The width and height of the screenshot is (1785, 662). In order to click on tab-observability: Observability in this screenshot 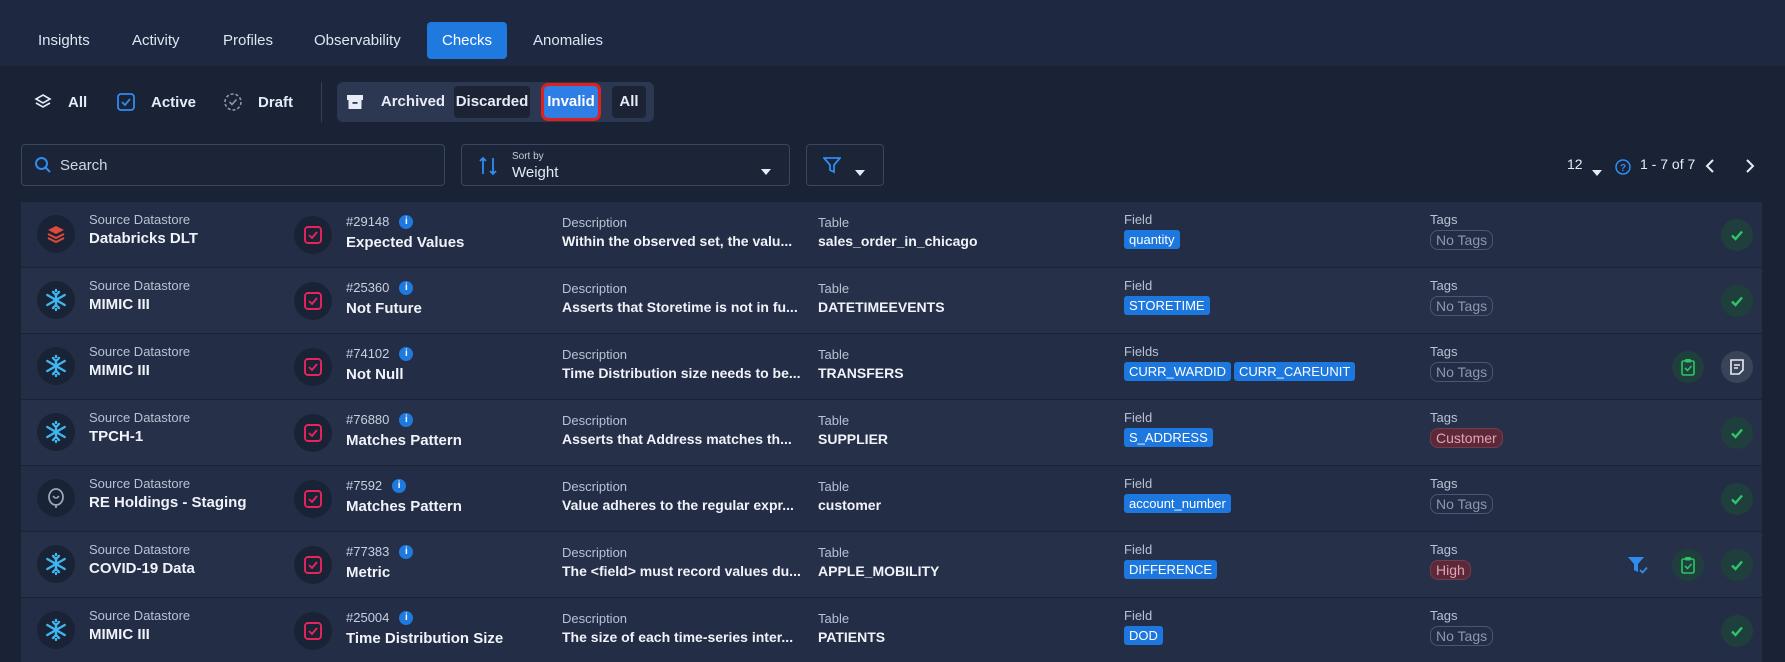, I will do `click(357, 40)`.